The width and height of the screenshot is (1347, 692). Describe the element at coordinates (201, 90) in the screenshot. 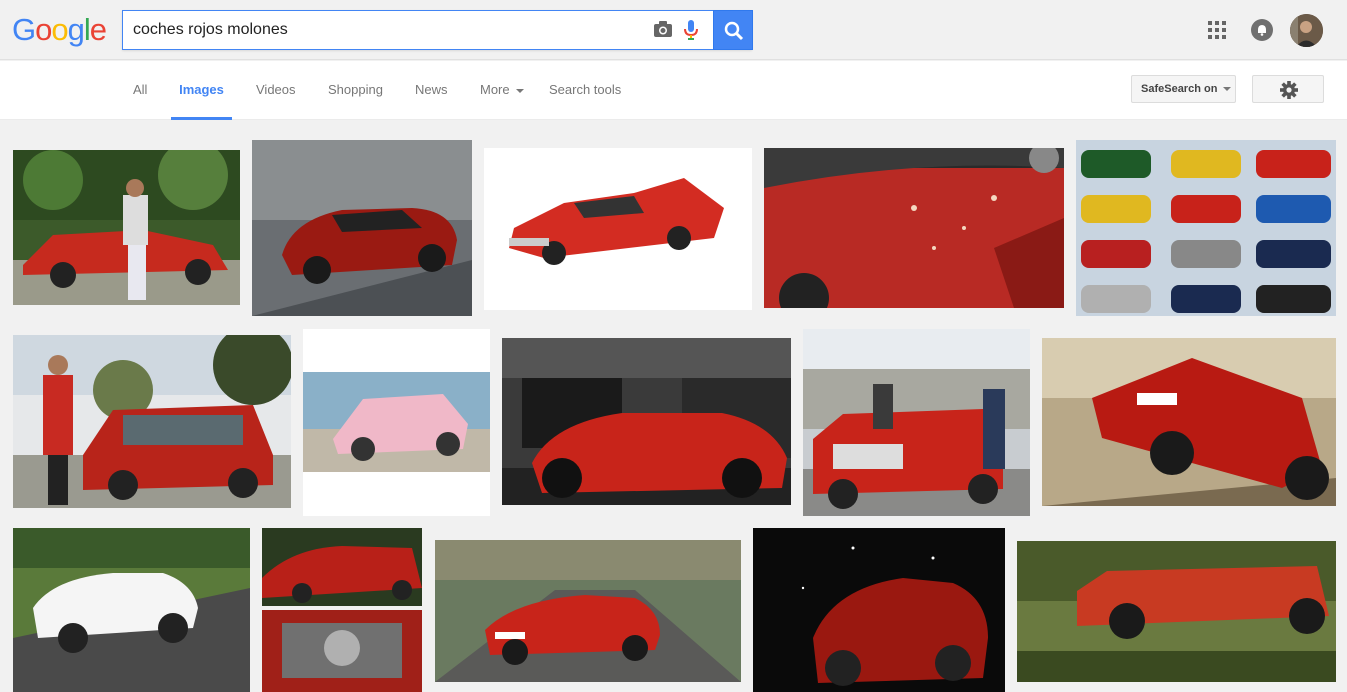

I see `tab-images: Images` at that location.